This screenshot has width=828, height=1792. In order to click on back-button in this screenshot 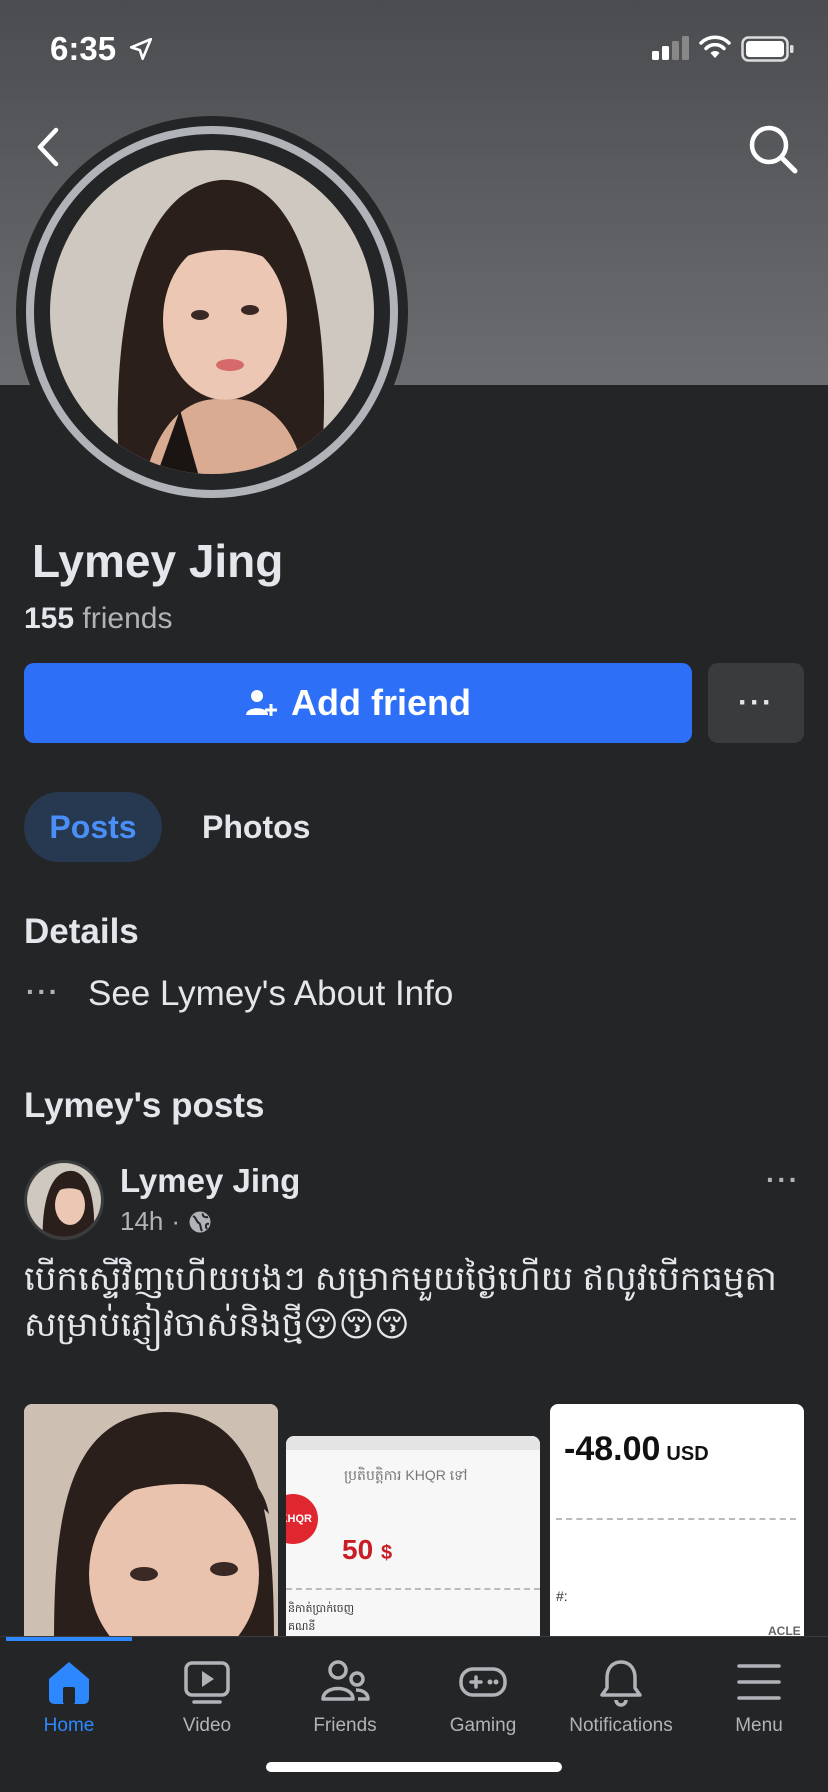, I will do `click(48, 147)`.